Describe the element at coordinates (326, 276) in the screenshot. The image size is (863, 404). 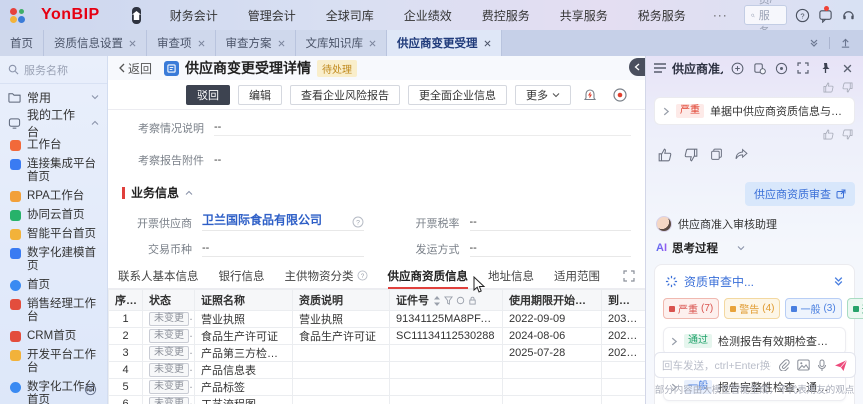
I see `subtab-material-category: 主供物资分类 ?` at that location.